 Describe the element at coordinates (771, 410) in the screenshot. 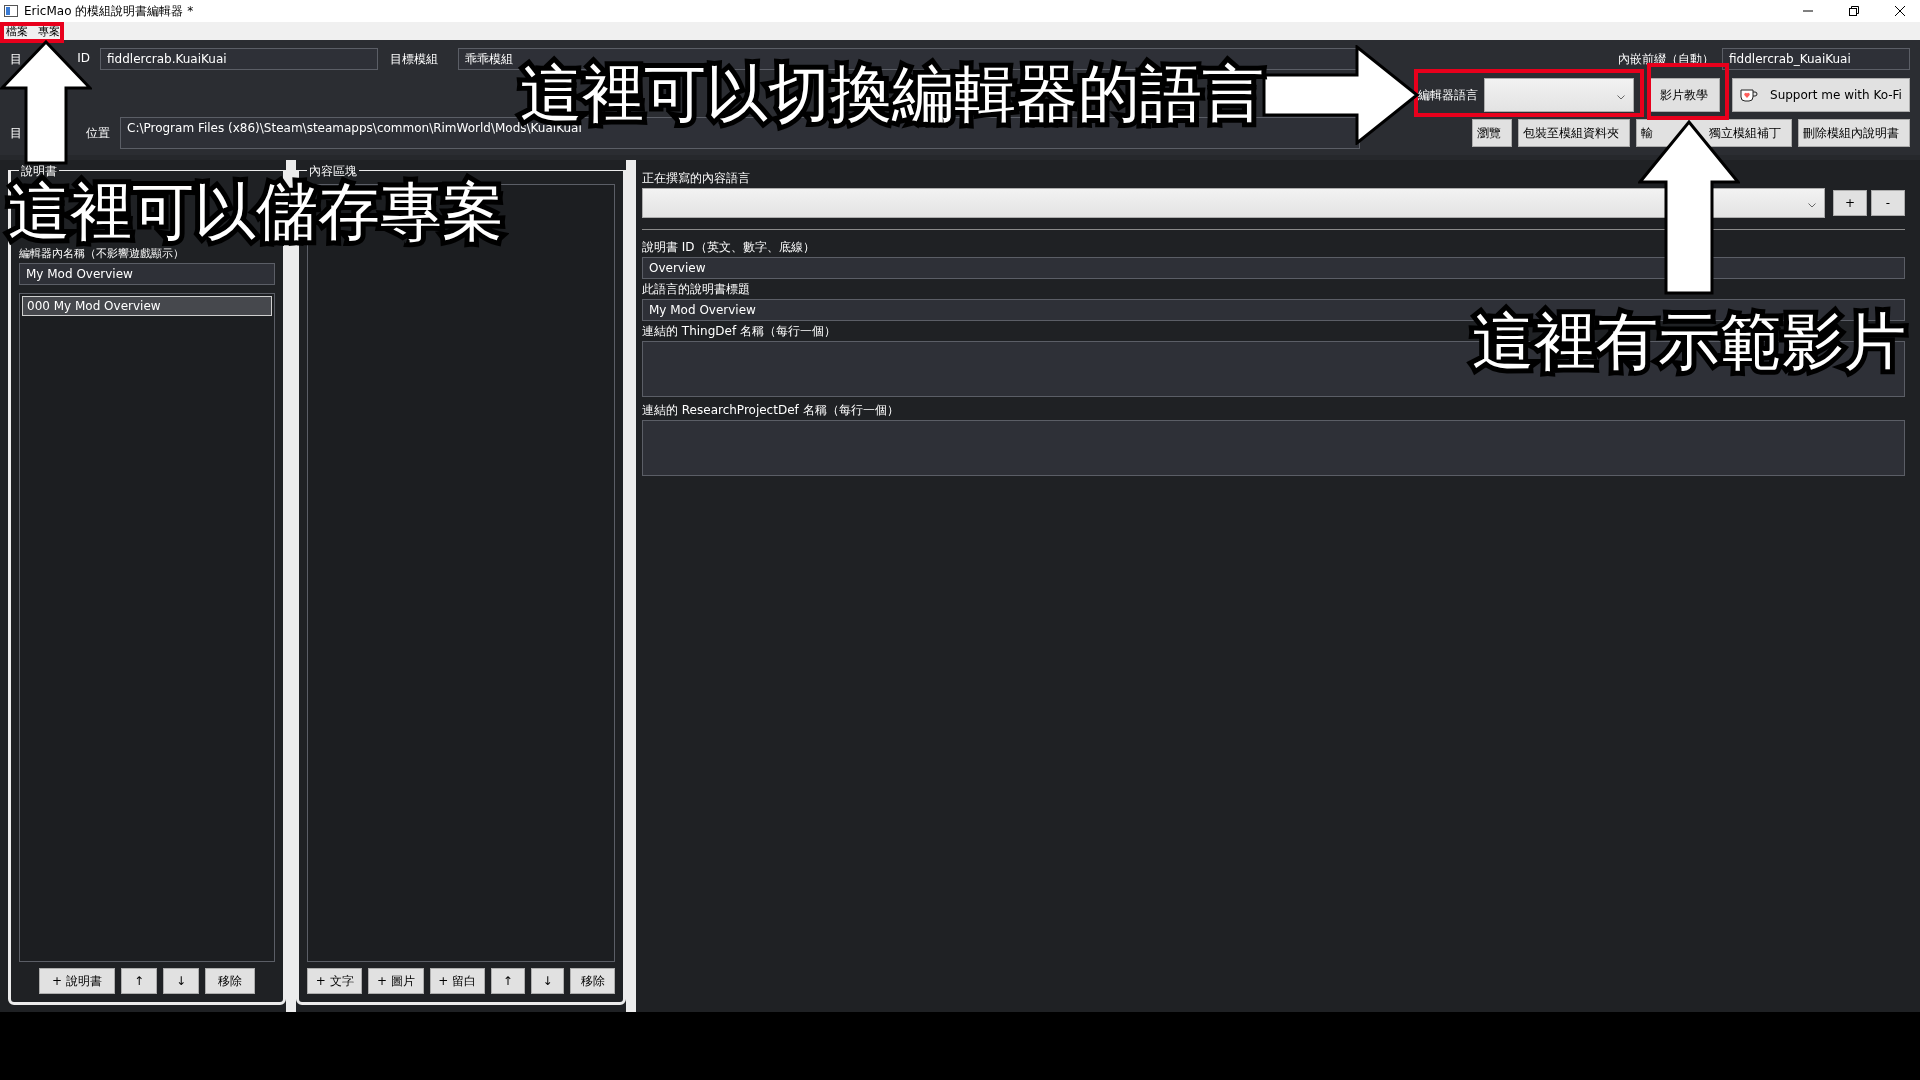

I see `field-label: 連結的 ResearchProjectDef 名稱（每行一個）` at that location.